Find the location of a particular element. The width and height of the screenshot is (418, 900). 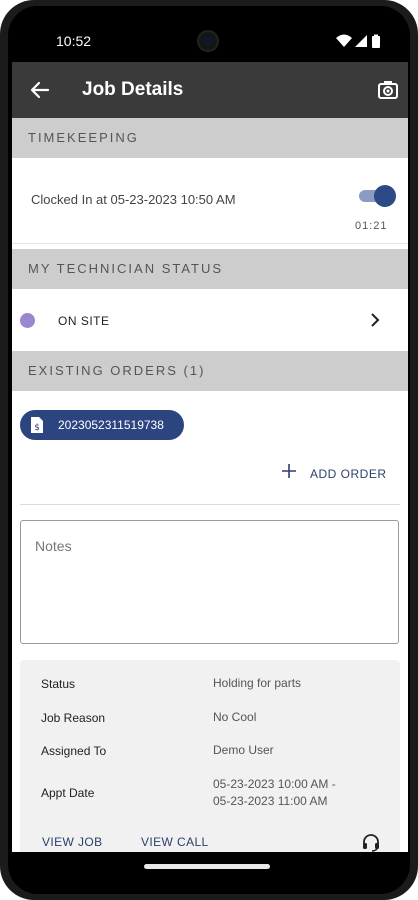

detail-label-assigned-to: Assigned To is located at coordinates (74, 751).